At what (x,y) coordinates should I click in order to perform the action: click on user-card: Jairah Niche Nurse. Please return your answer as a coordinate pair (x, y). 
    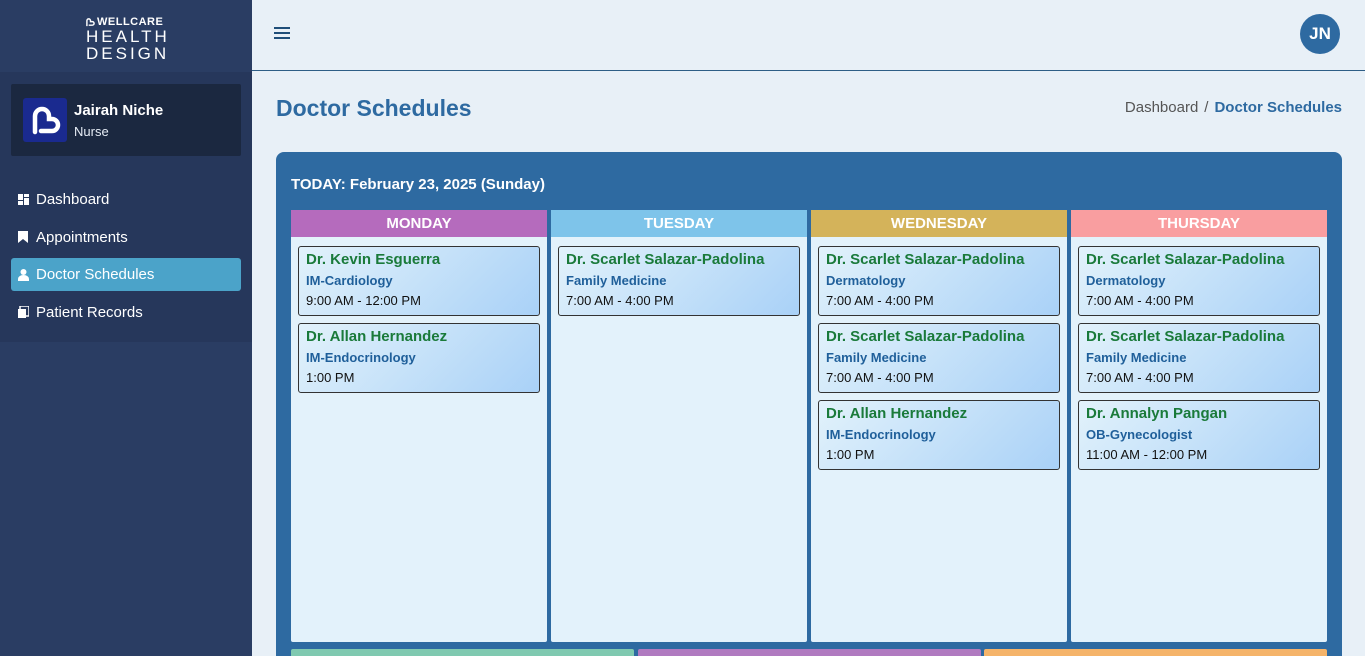
    Looking at the image, I should click on (126, 120).